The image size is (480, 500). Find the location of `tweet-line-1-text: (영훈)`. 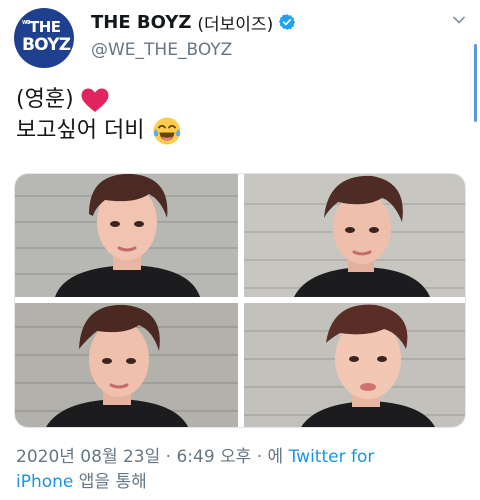

tweet-line-1-text: (영훈) is located at coordinates (45, 99).